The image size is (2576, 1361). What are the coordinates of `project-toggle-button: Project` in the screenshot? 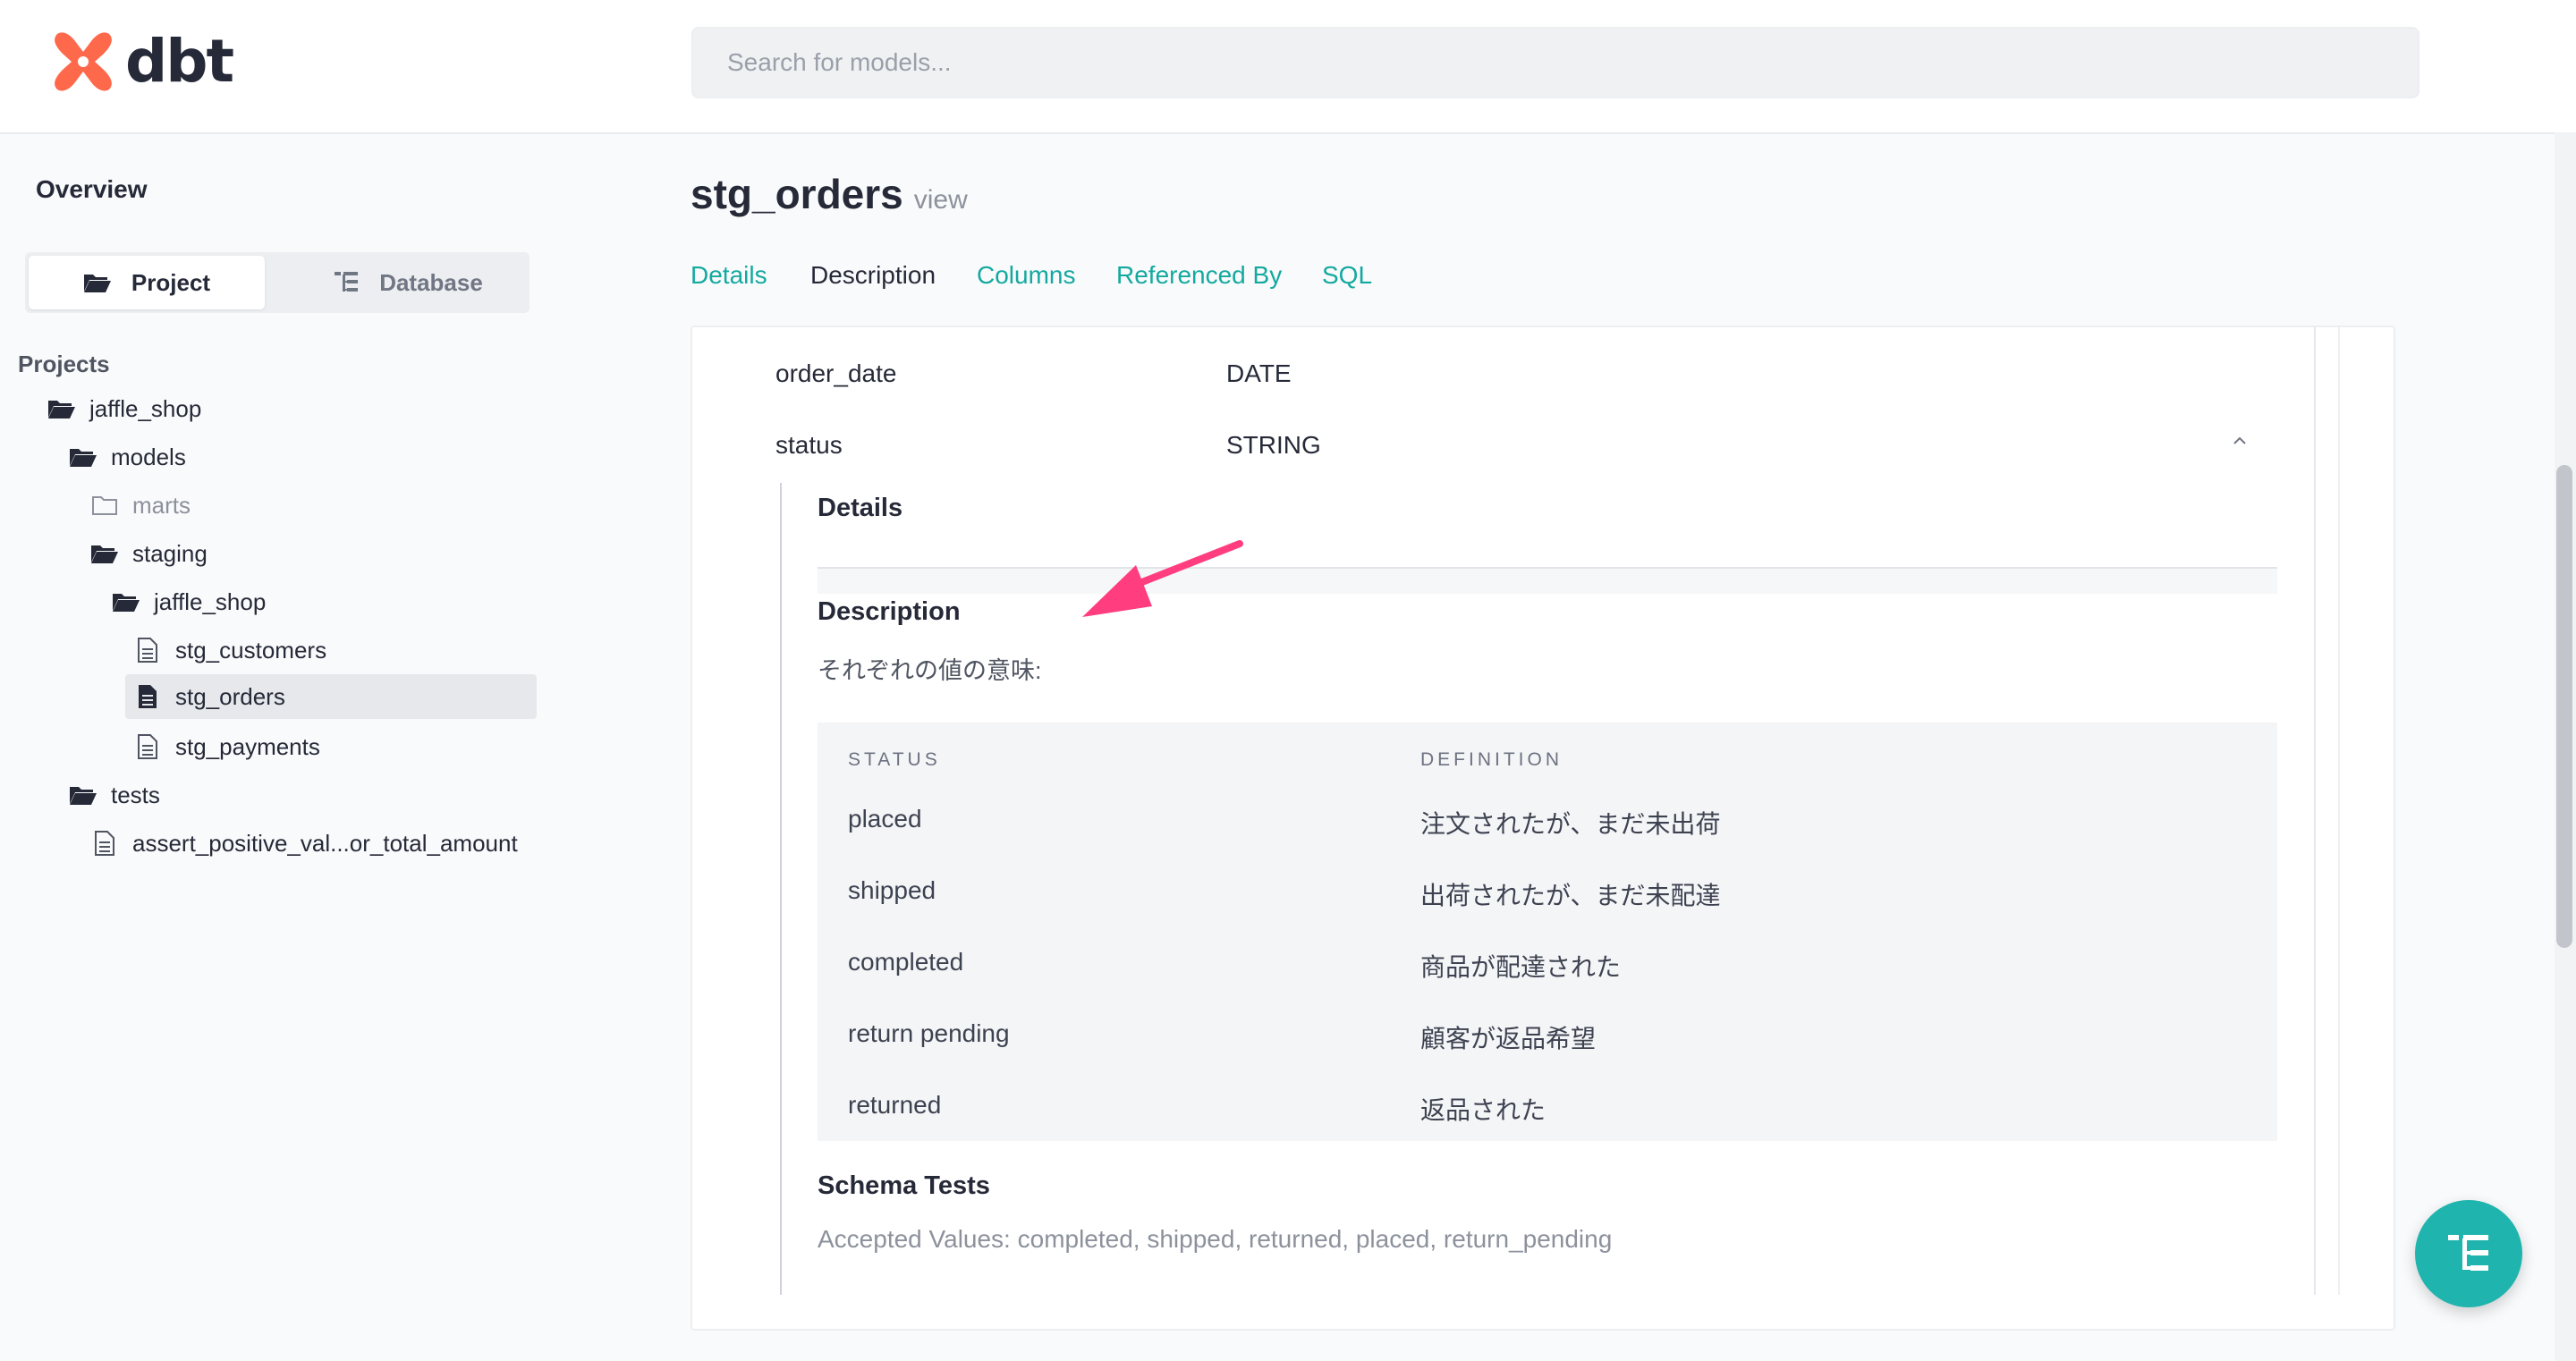 It's located at (147, 282).